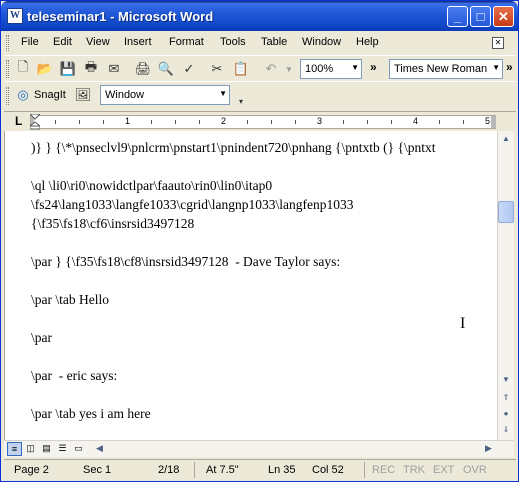 The image size is (519, 482). I want to click on status-at: At 7.5", so click(222, 470).